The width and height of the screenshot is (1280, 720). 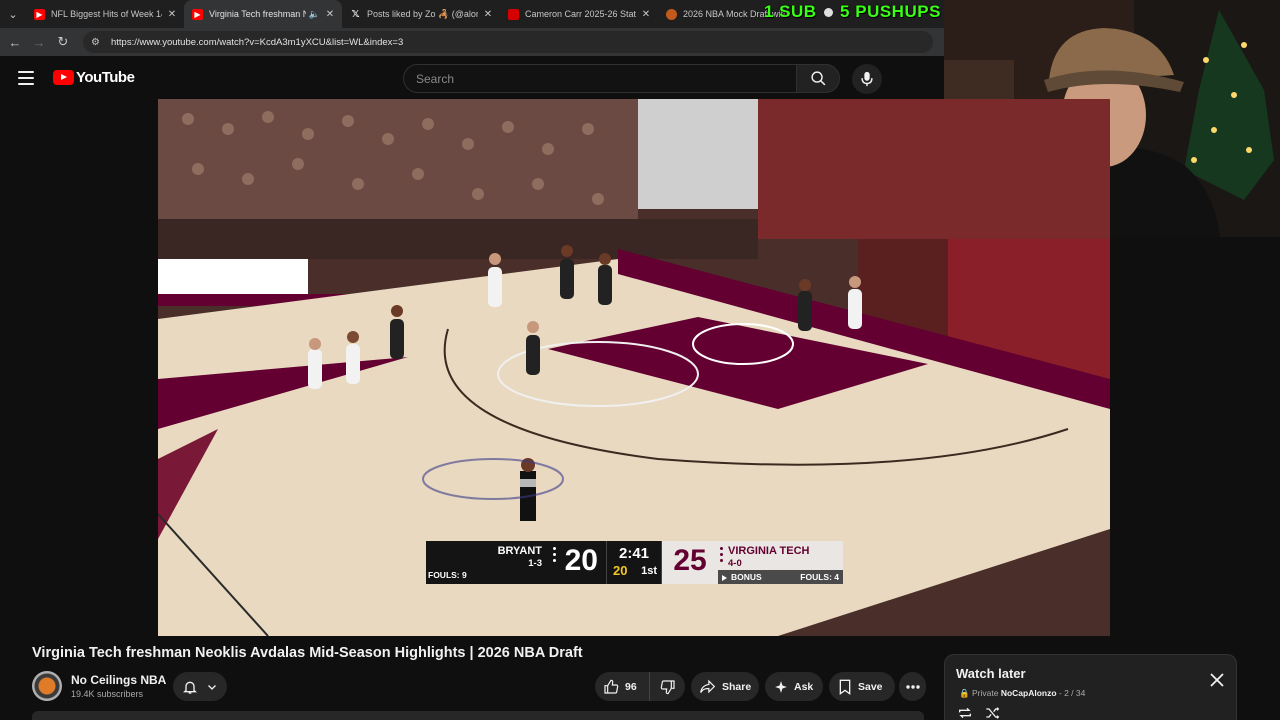 I want to click on dislike-button, so click(x=667, y=687).